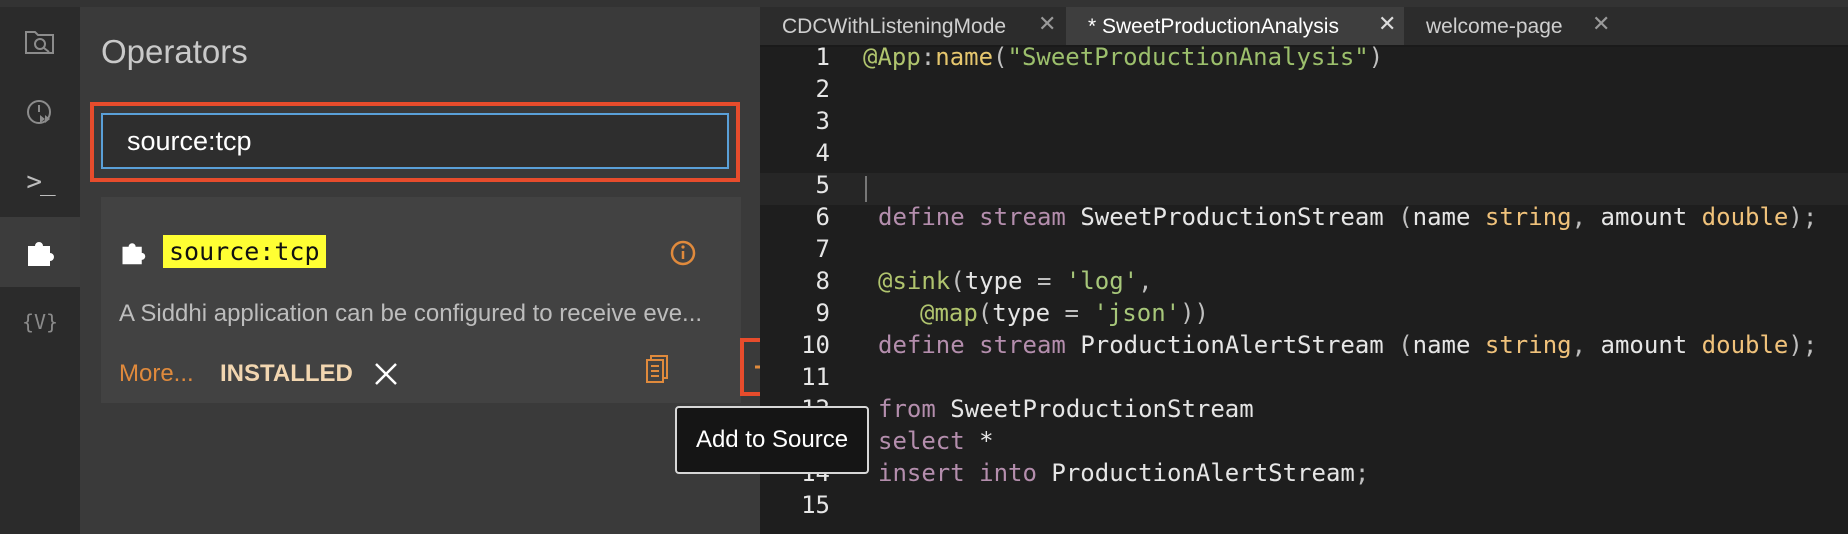 The image size is (1848, 534). I want to click on code-line-9: @map(type = 'json')), so click(1064, 313).